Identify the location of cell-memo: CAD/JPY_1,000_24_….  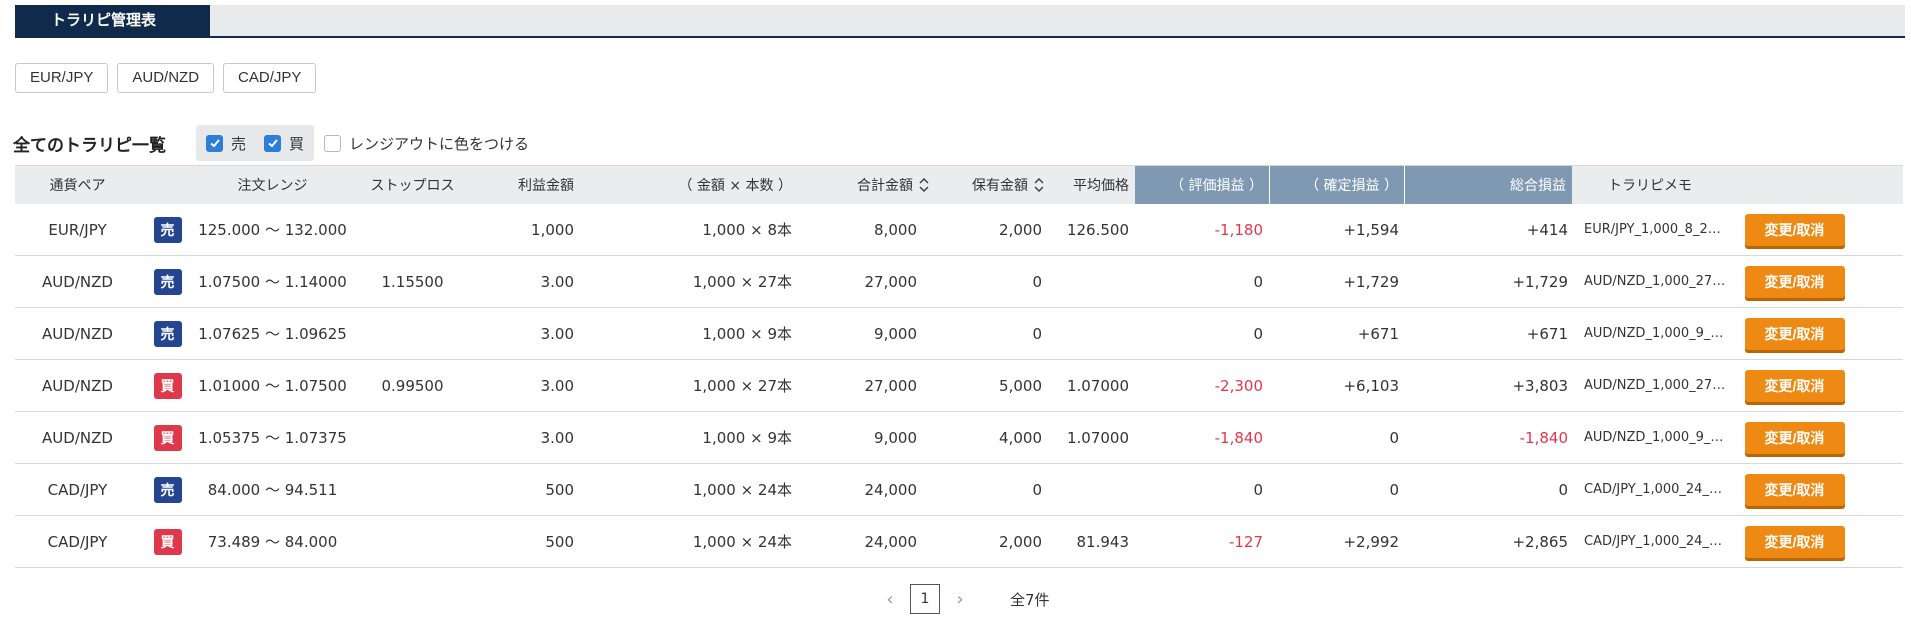
(1656, 489).